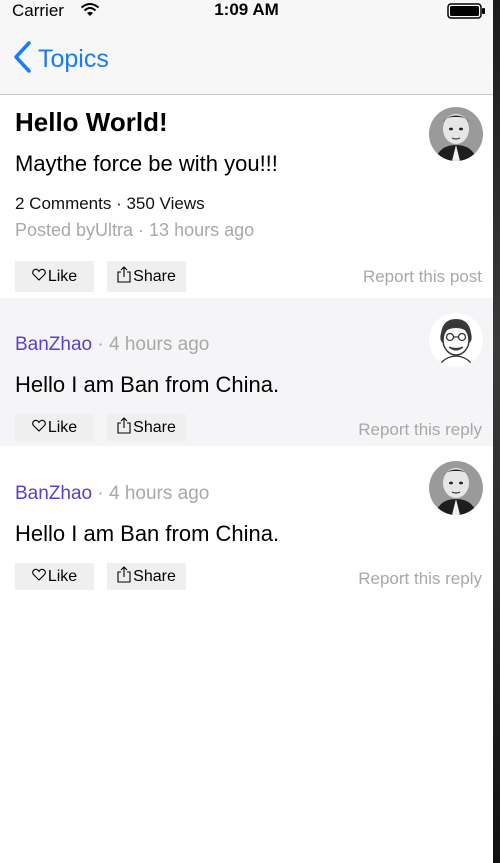  I want to click on chevron-left-icon, so click(22, 59).